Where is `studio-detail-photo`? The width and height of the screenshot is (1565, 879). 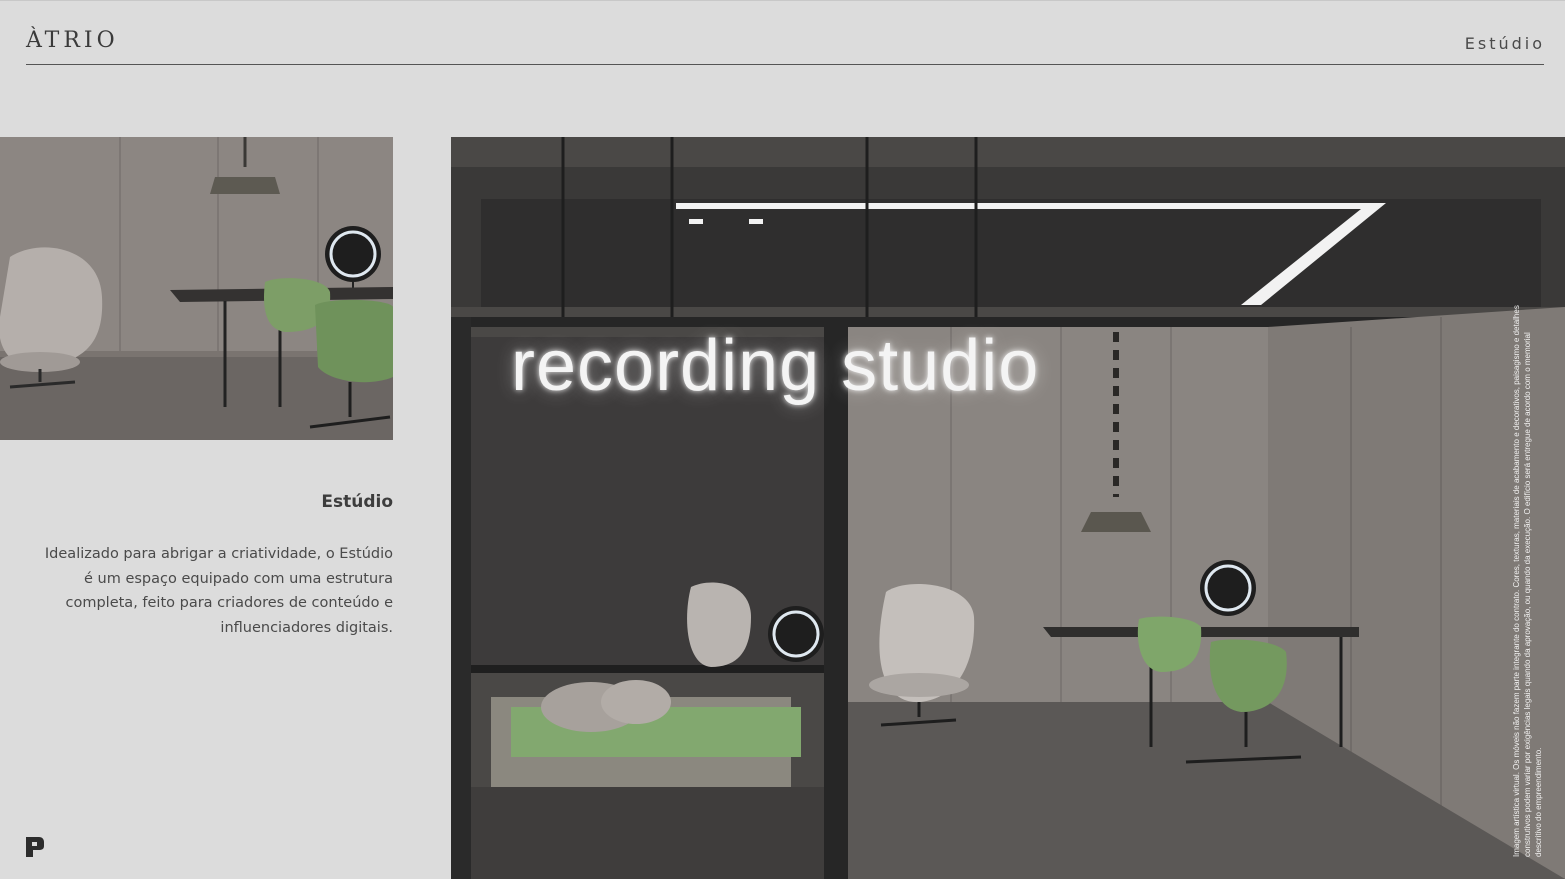 studio-detail-photo is located at coordinates (196, 288).